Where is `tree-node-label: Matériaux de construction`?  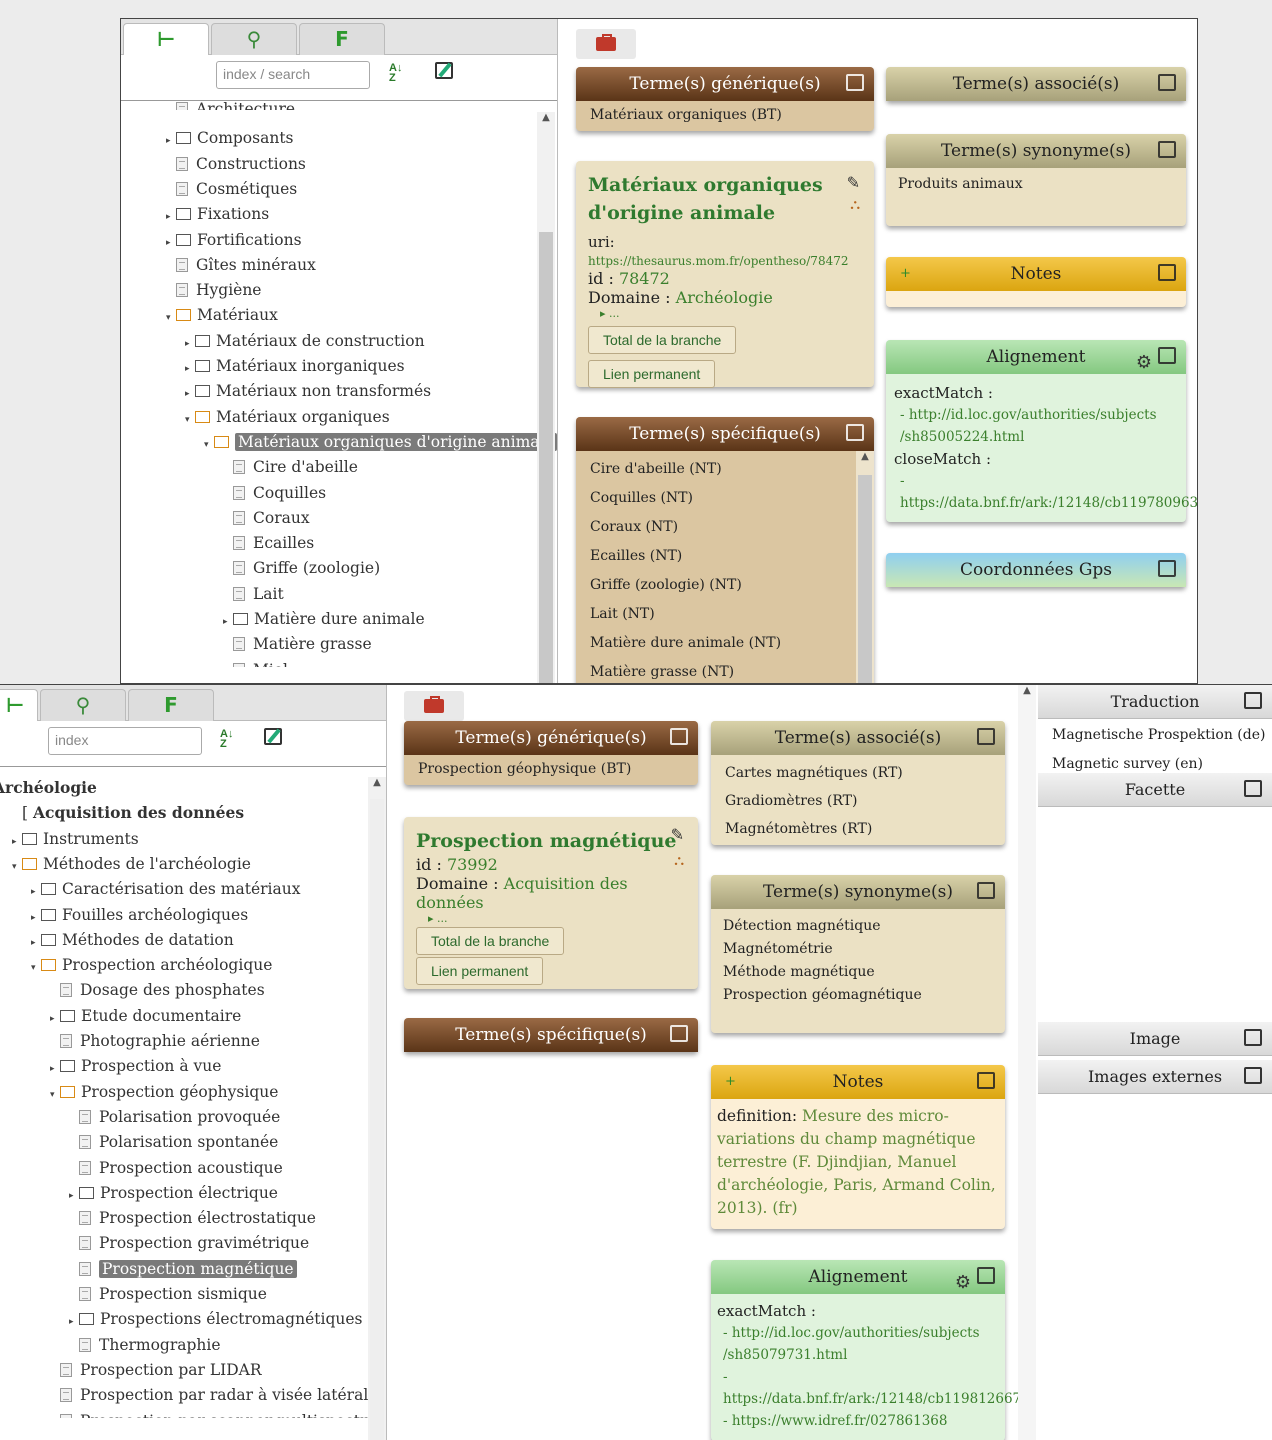
tree-node-label: Matériaux de construction is located at coordinates (320, 341).